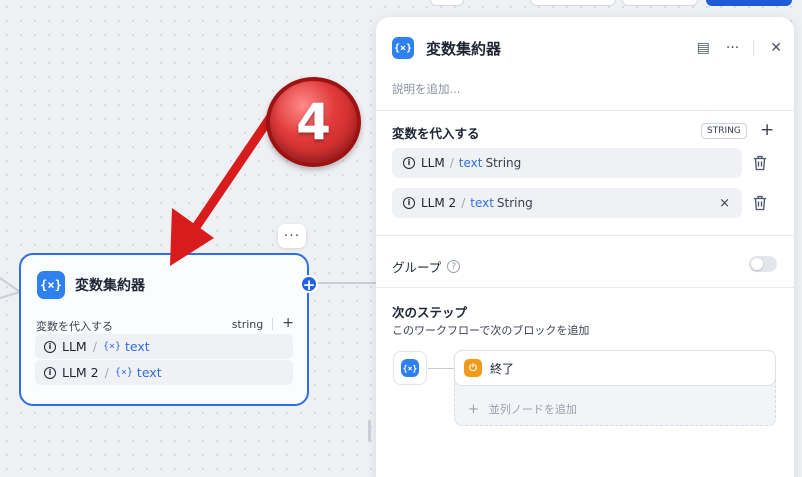 This screenshot has height=477, width=802. I want to click on end-icon: ⏻, so click(473, 368).